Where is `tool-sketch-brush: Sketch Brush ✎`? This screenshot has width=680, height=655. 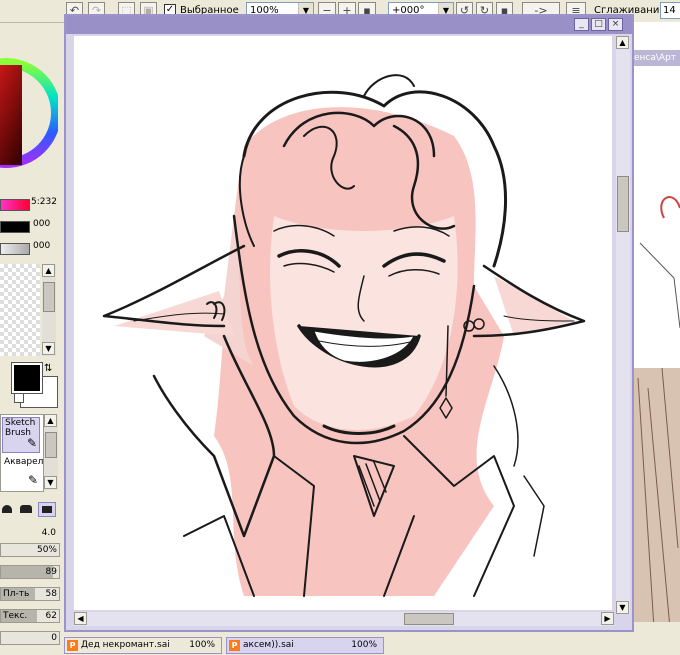
tool-sketch-brush: Sketch Brush ✎ is located at coordinates (21, 435).